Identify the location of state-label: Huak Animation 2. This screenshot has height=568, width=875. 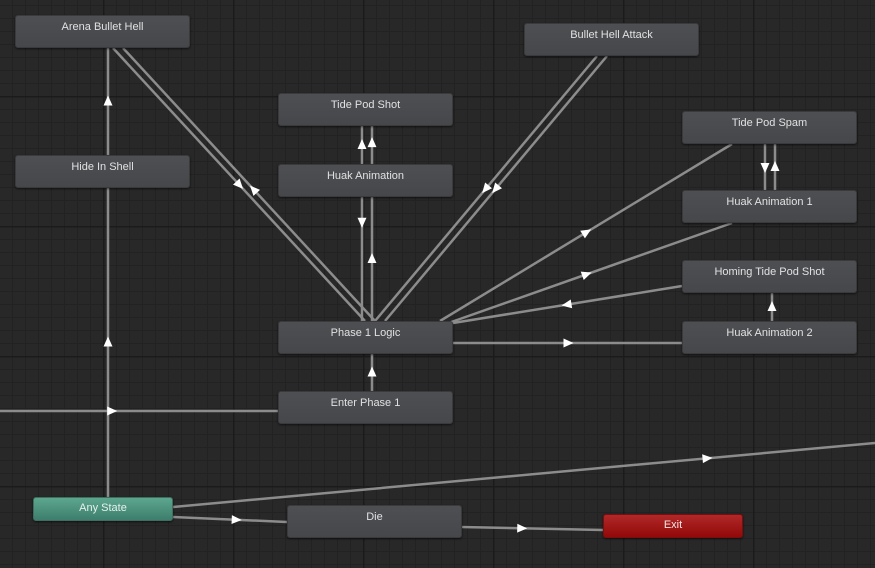
(769, 333).